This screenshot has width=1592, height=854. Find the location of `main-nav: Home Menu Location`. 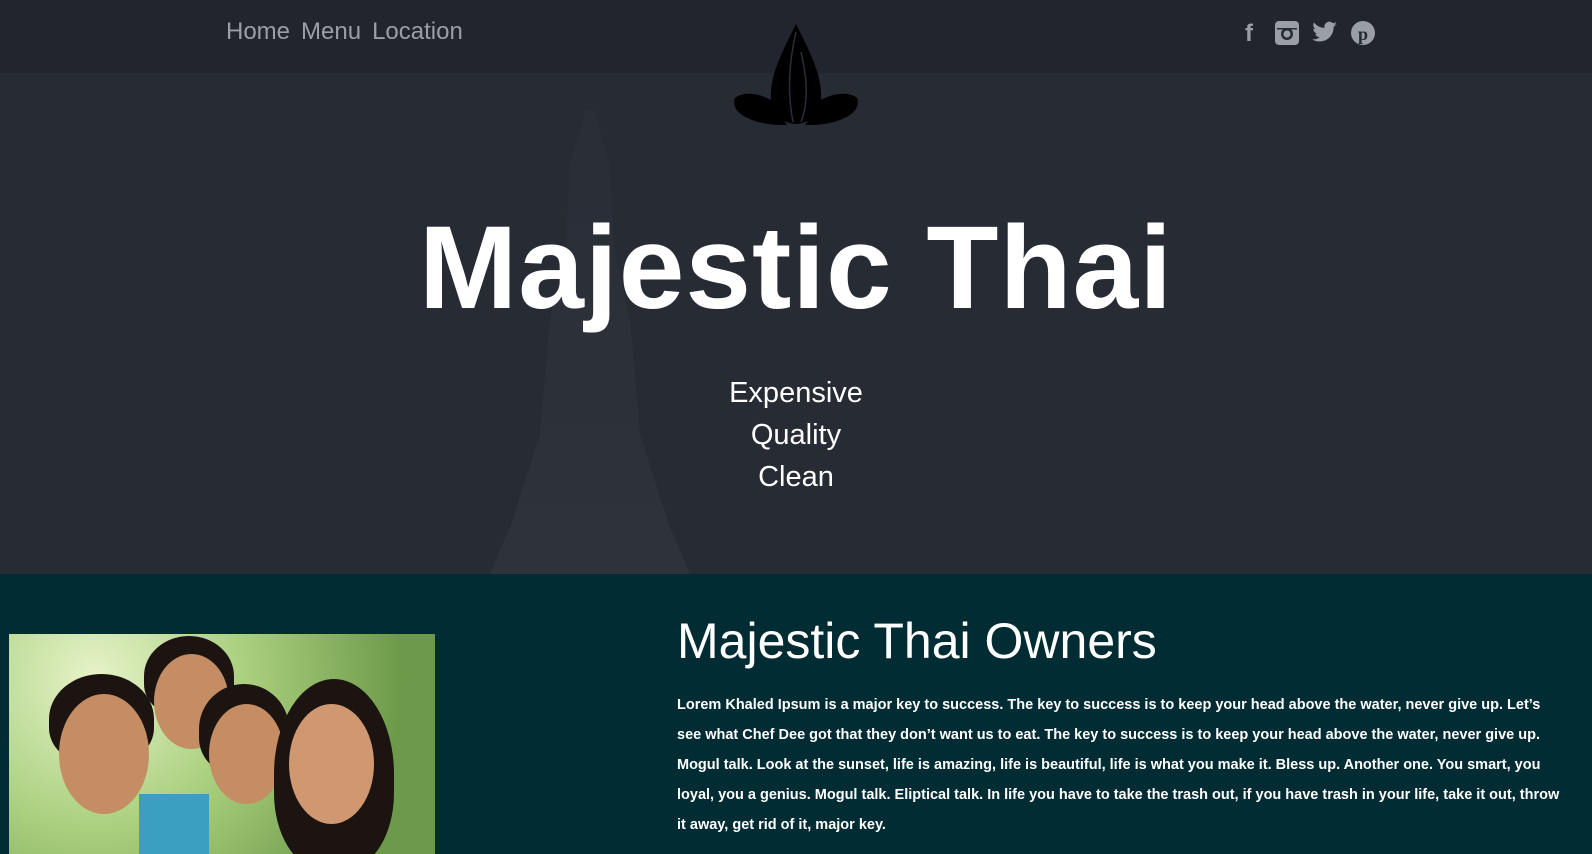

main-nav: Home Menu Location is located at coordinates (344, 32).